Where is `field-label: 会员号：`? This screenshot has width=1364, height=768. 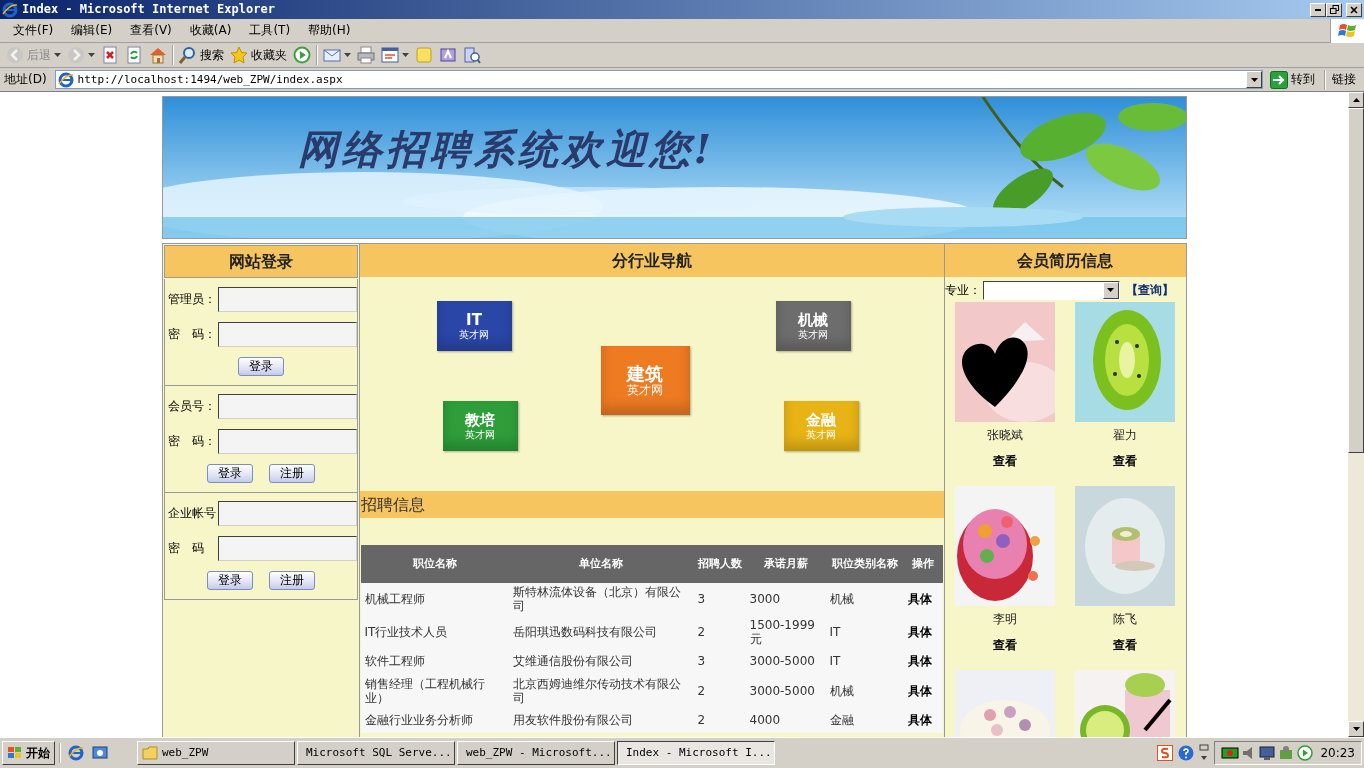
field-label: 会员号： is located at coordinates (191, 406).